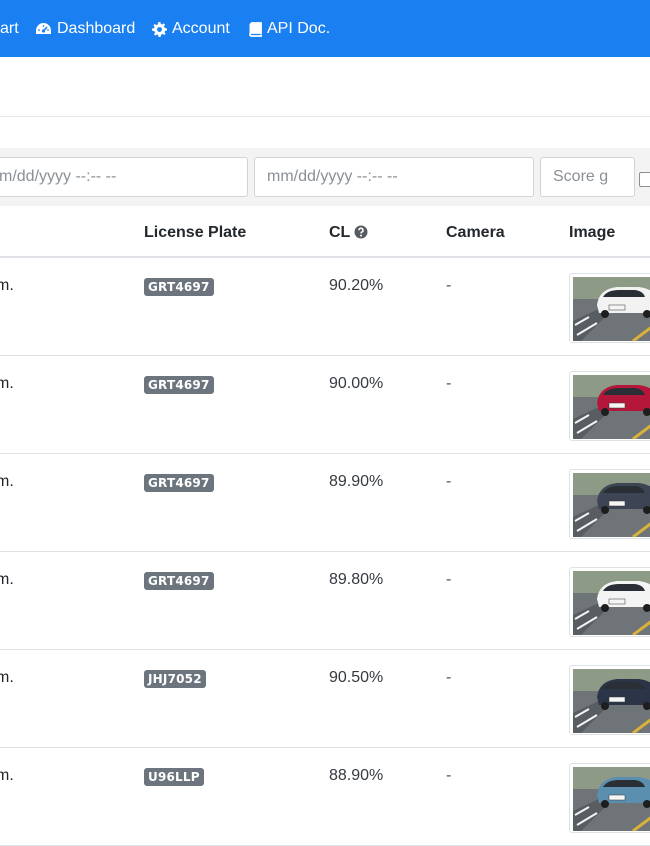 This screenshot has height=846, width=650. I want to click on nav-account: Account, so click(191, 29).